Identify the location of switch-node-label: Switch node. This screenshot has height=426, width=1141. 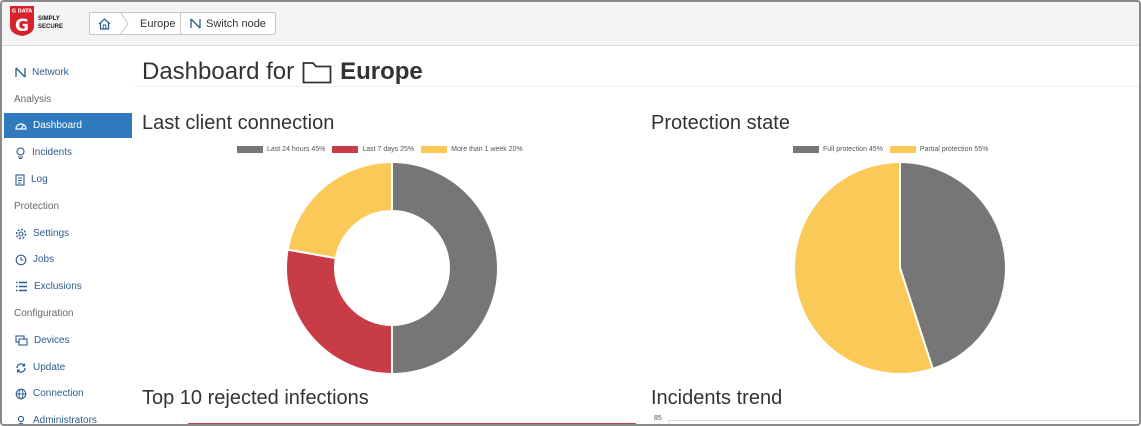
(236, 23).